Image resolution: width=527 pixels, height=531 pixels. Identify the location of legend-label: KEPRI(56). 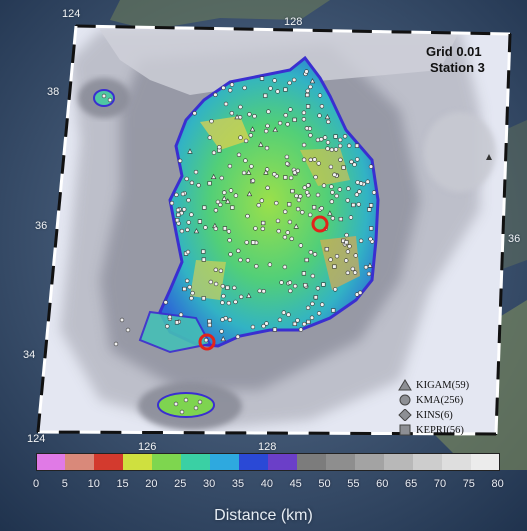
(440, 430).